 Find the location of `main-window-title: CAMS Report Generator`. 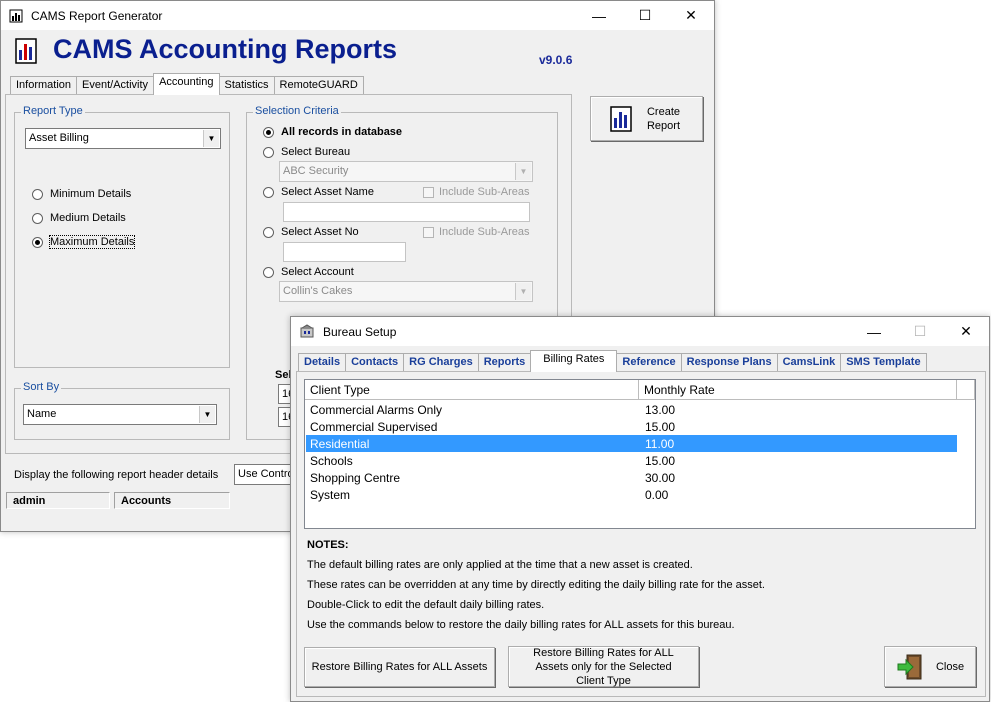

main-window-title: CAMS Report Generator is located at coordinates (97, 15).